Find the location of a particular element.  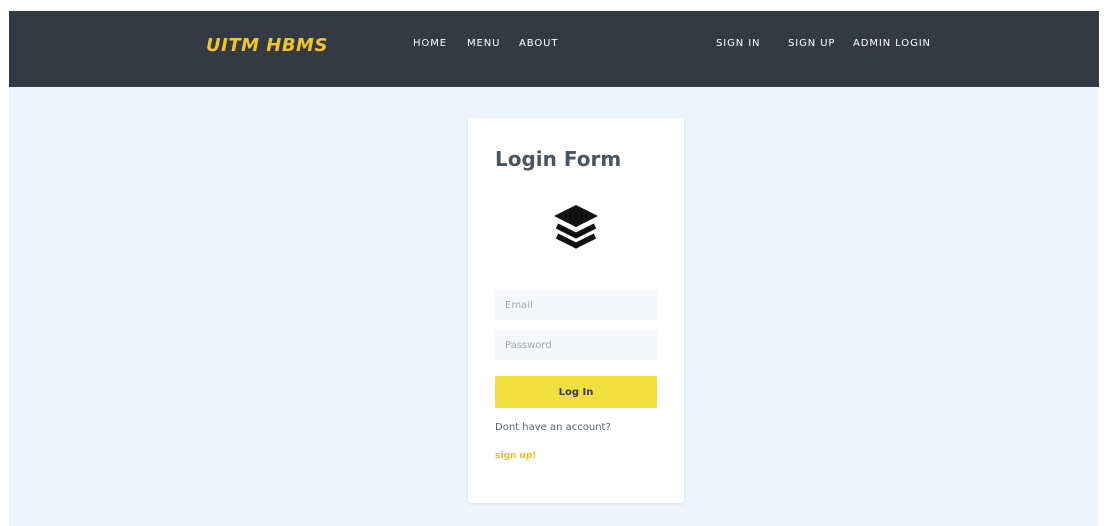

brand-logo: UITM HBMS is located at coordinates (267, 45).